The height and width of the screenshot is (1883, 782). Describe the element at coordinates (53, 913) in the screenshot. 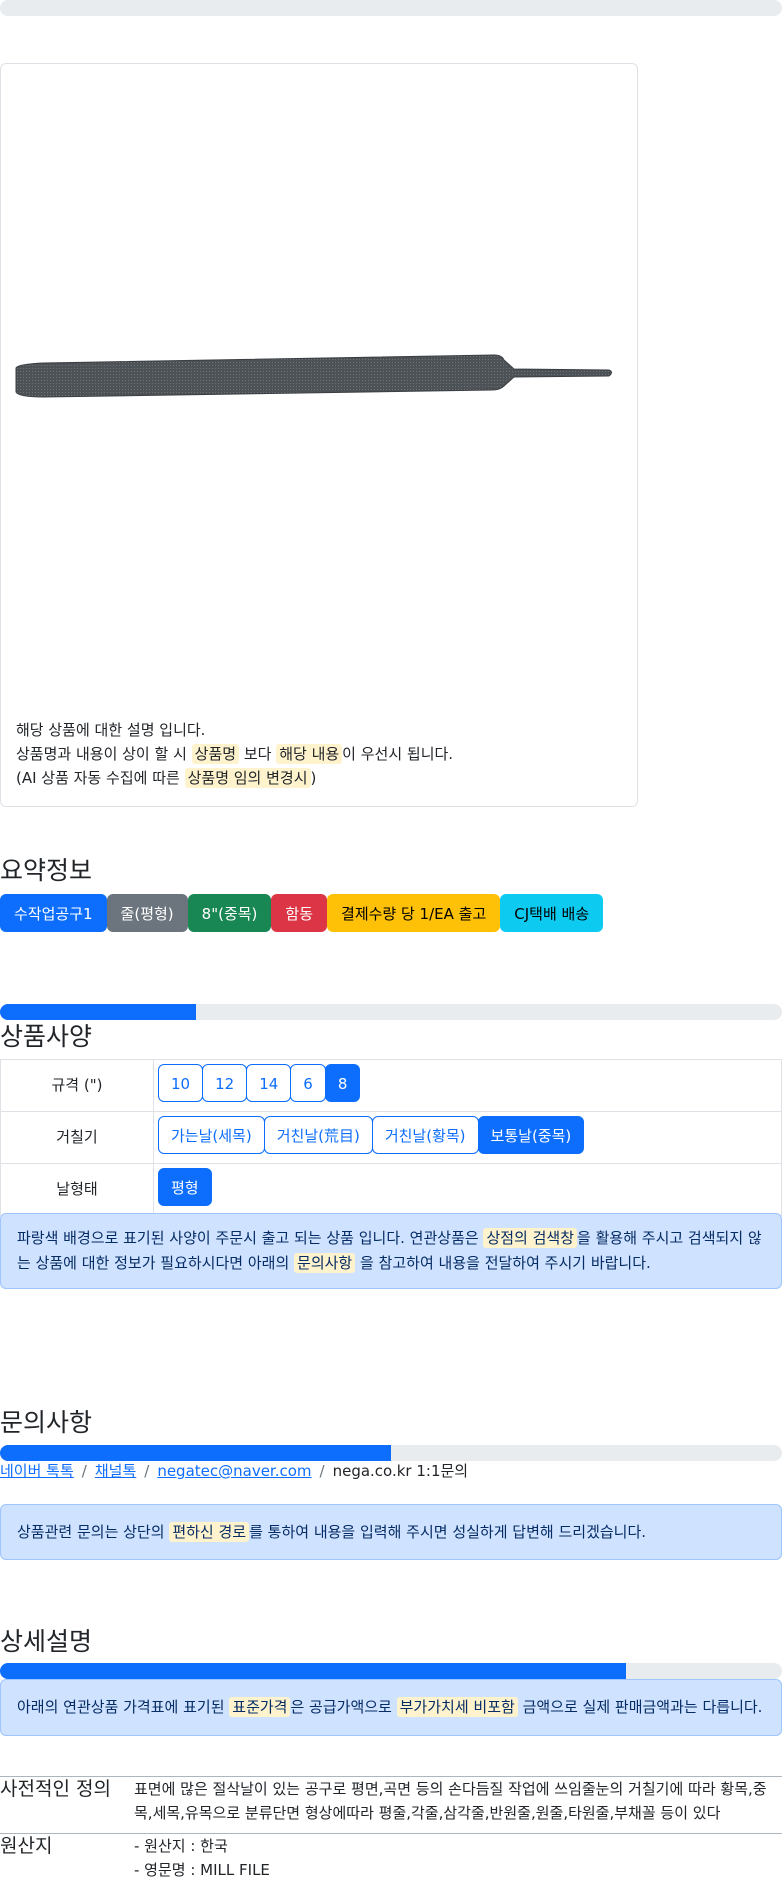

I see `badge-category: 수작업공구1` at that location.